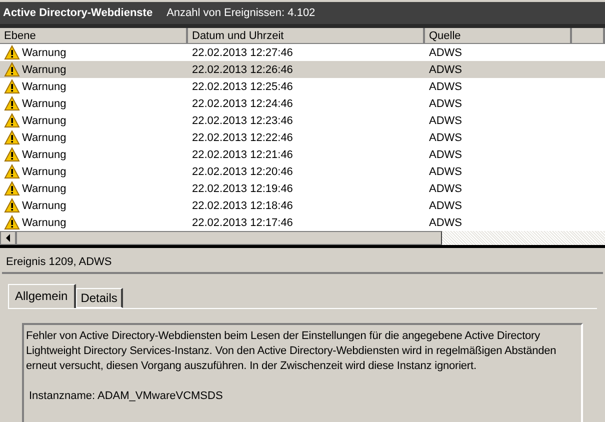  What do you see at coordinates (42, 296) in the screenshot?
I see `tab: Allgemein` at bounding box center [42, 296].